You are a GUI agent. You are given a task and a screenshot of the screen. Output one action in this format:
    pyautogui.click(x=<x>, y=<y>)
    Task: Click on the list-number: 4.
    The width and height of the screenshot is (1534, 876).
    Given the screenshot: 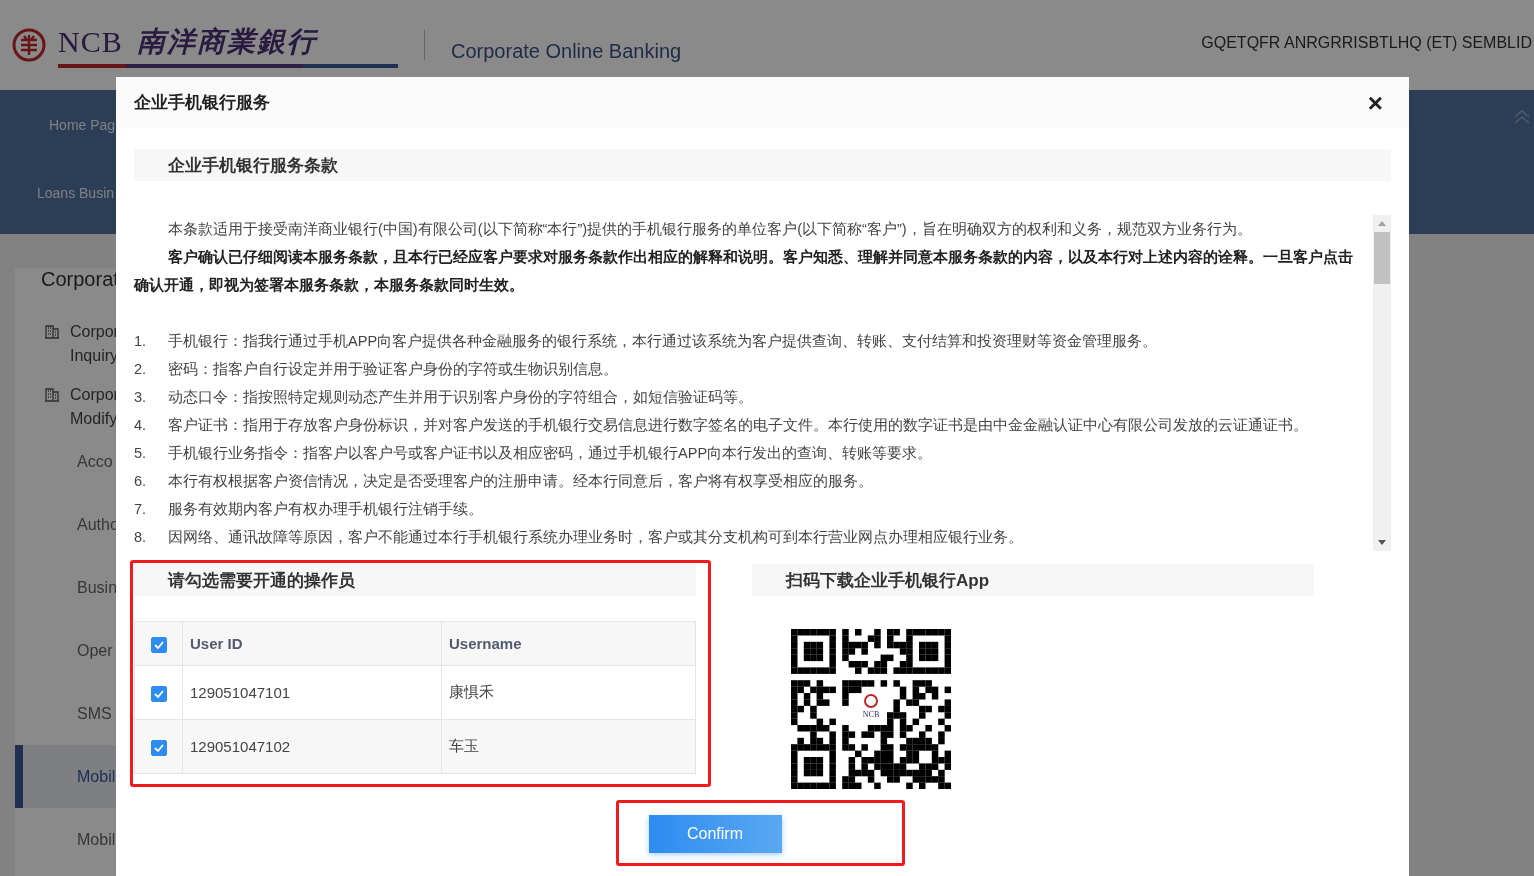 What is the action you would take?
    pyautogui.click(x=141, y=425)
    